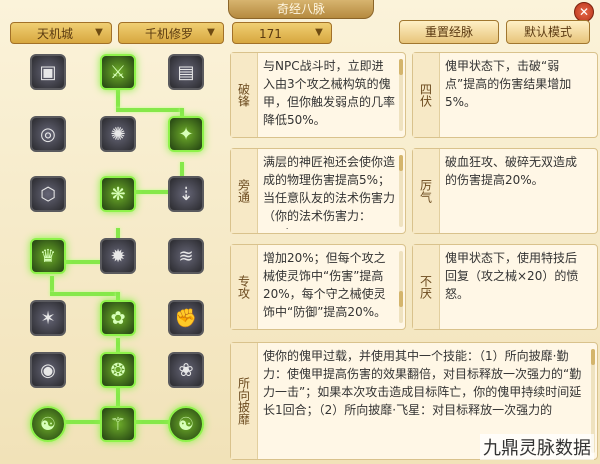 This screenshot has width=600, height=464. Describe the element at coordinates (118, 194) in the screenshot. I see `meridian-node-fan-icon: ❋` at that location.